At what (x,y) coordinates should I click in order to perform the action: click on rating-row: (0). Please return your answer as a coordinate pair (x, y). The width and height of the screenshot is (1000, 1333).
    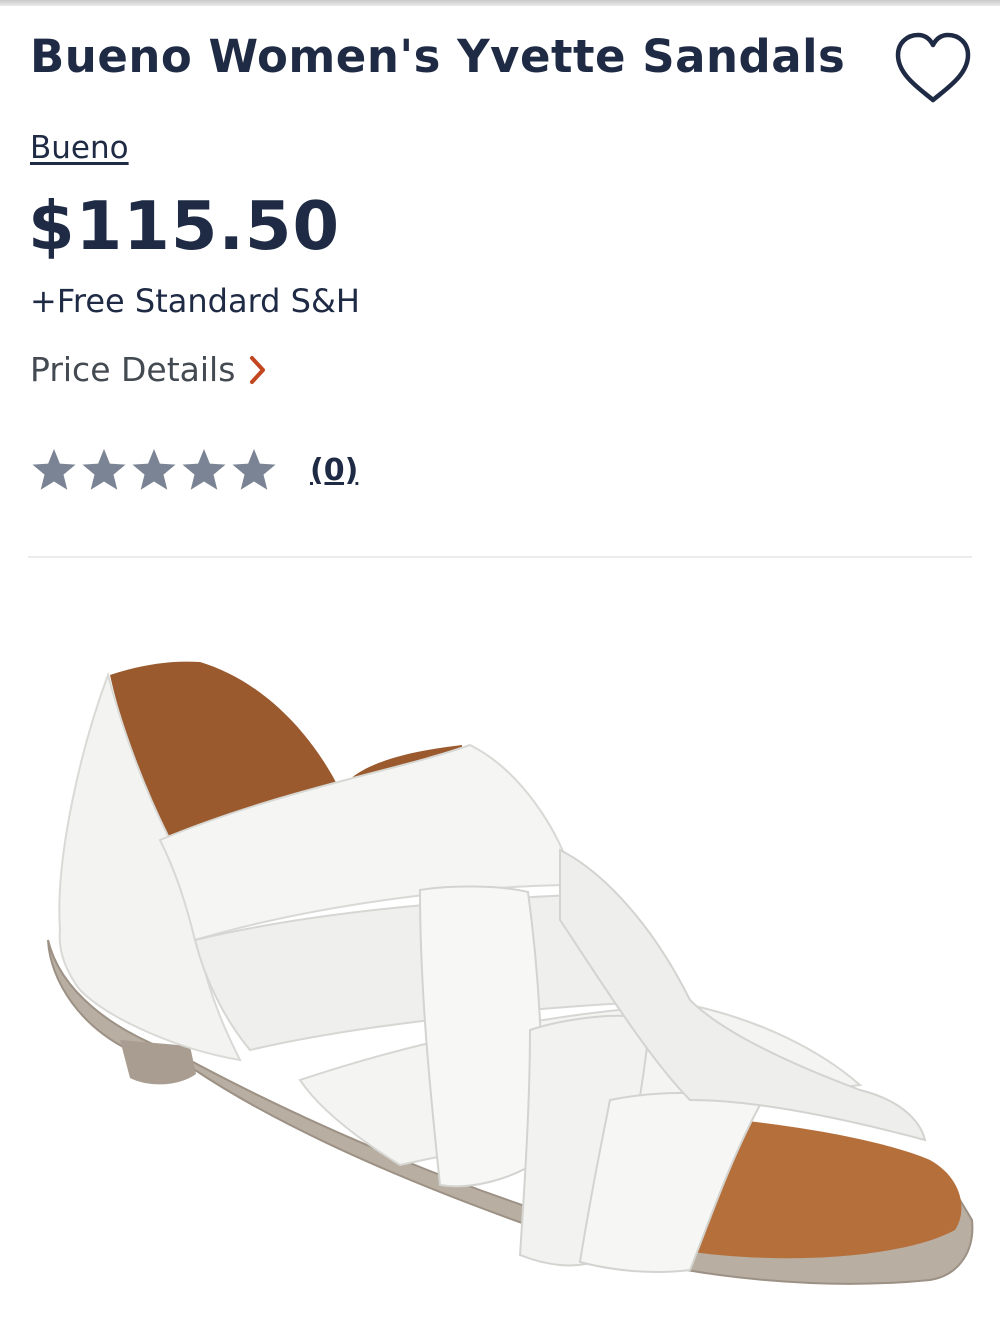
    Looking at the image, I should click on (194, 470).